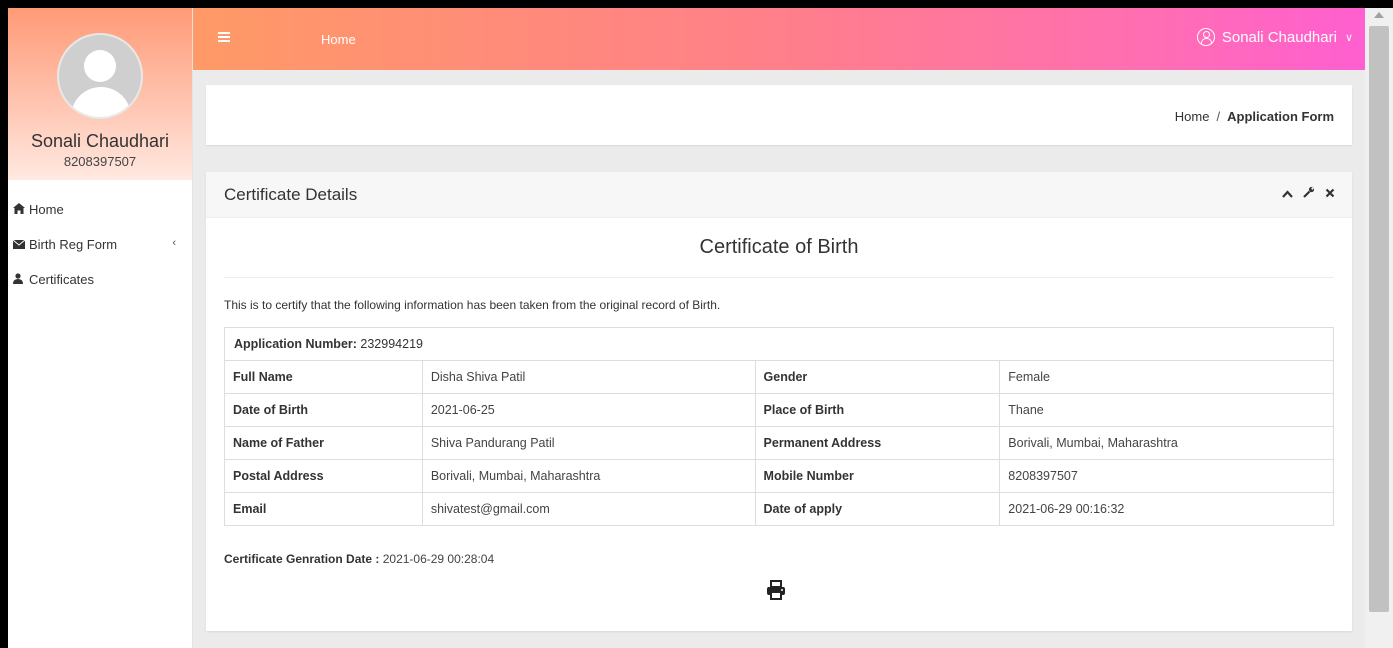 This screenshot has height=648, width=1393. Describe the element at coordinates (100, 141) in the screenshot. I see `profile-name: Sonali Chaudhari` at that location.